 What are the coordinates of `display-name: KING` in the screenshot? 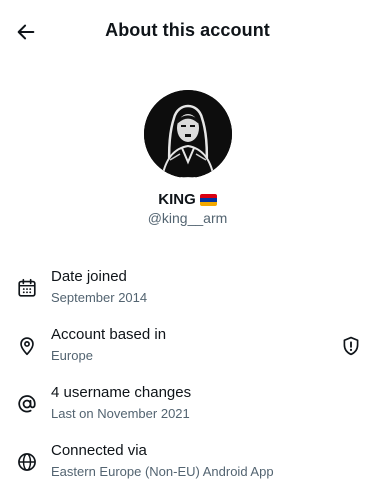 It's located at (177, 199).